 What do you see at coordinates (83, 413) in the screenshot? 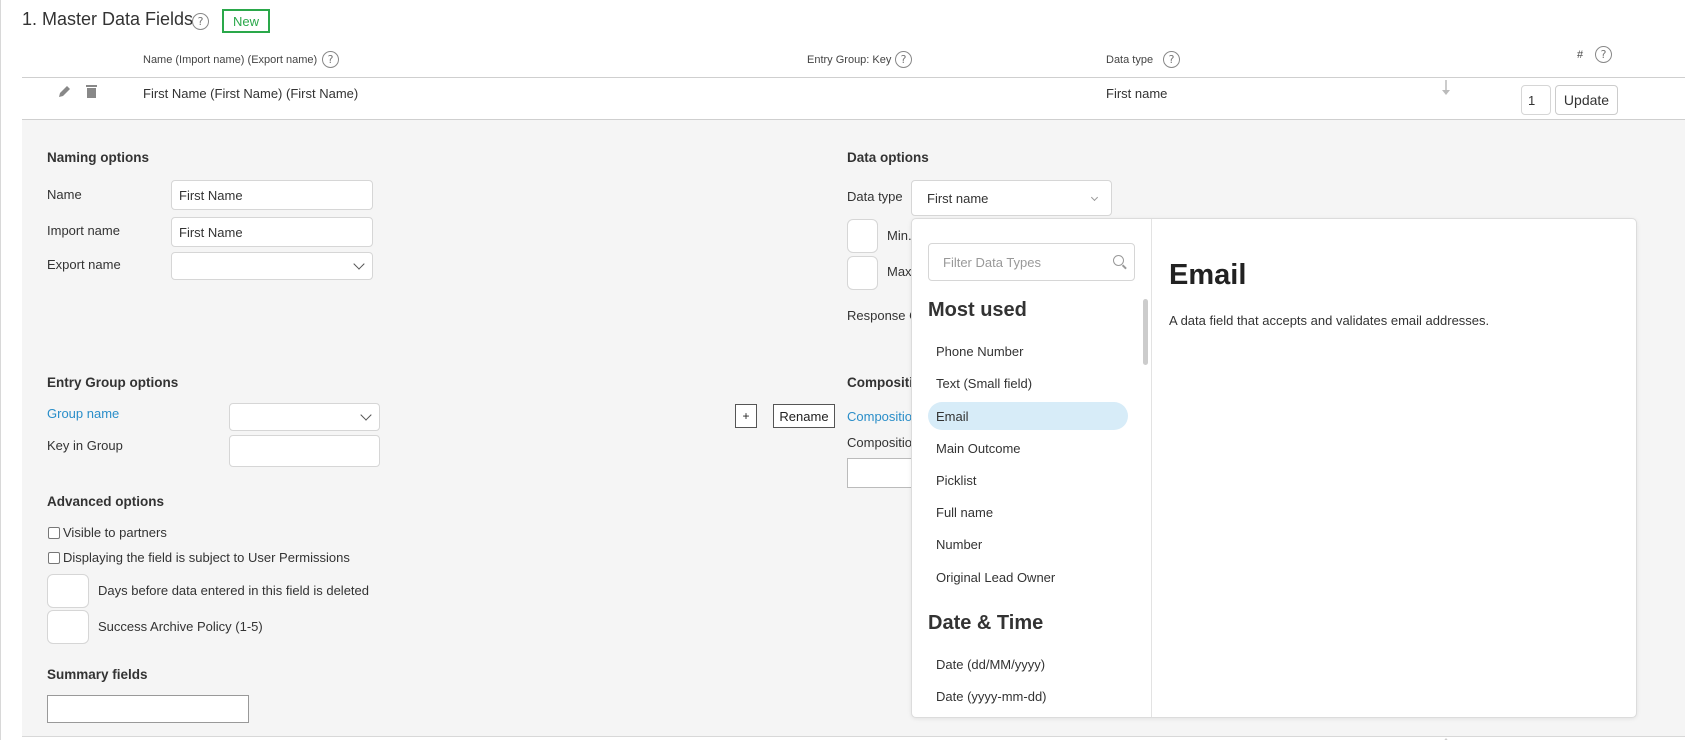
I see `group-name-link: Group name` at bounding box center [83, 413].